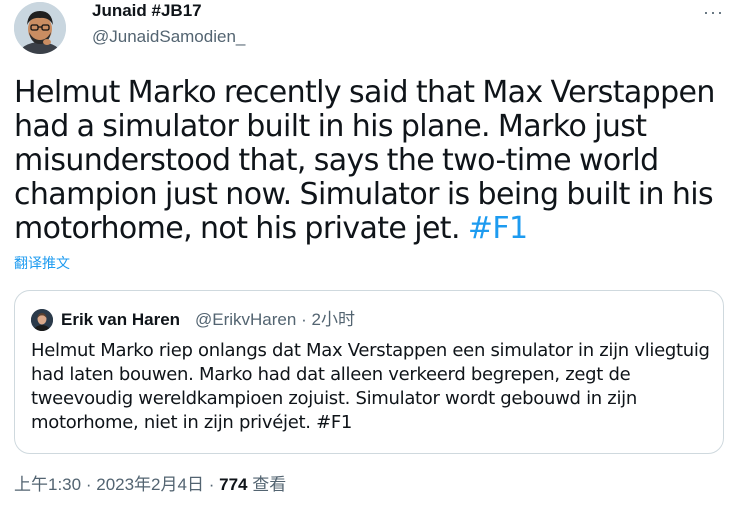  What do you see at coordinates (42, 263) in the screenshot?
I see `translate-tweet-link: 翻译推文` at bounding box center [42, 263].